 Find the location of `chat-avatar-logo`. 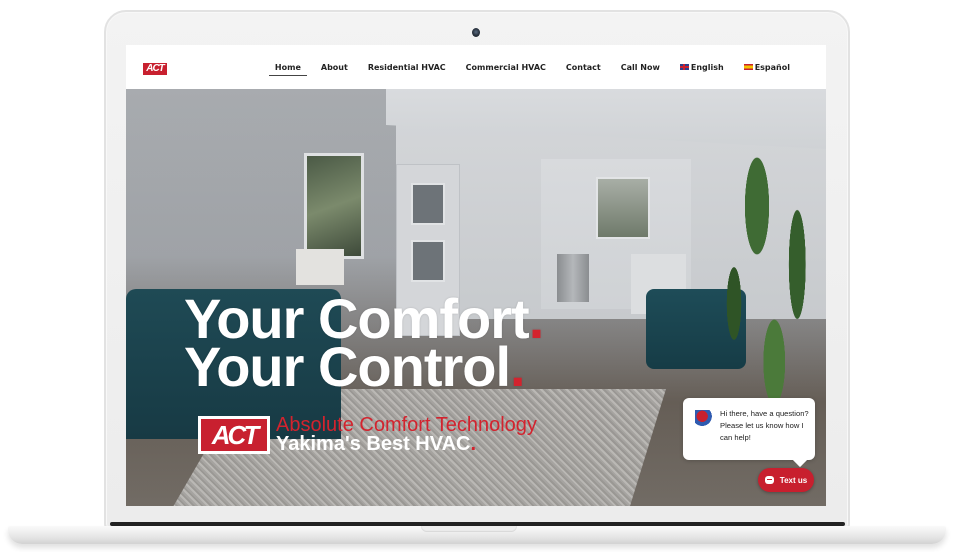

chat-avatar-logo is located at coordinates (704, 419).